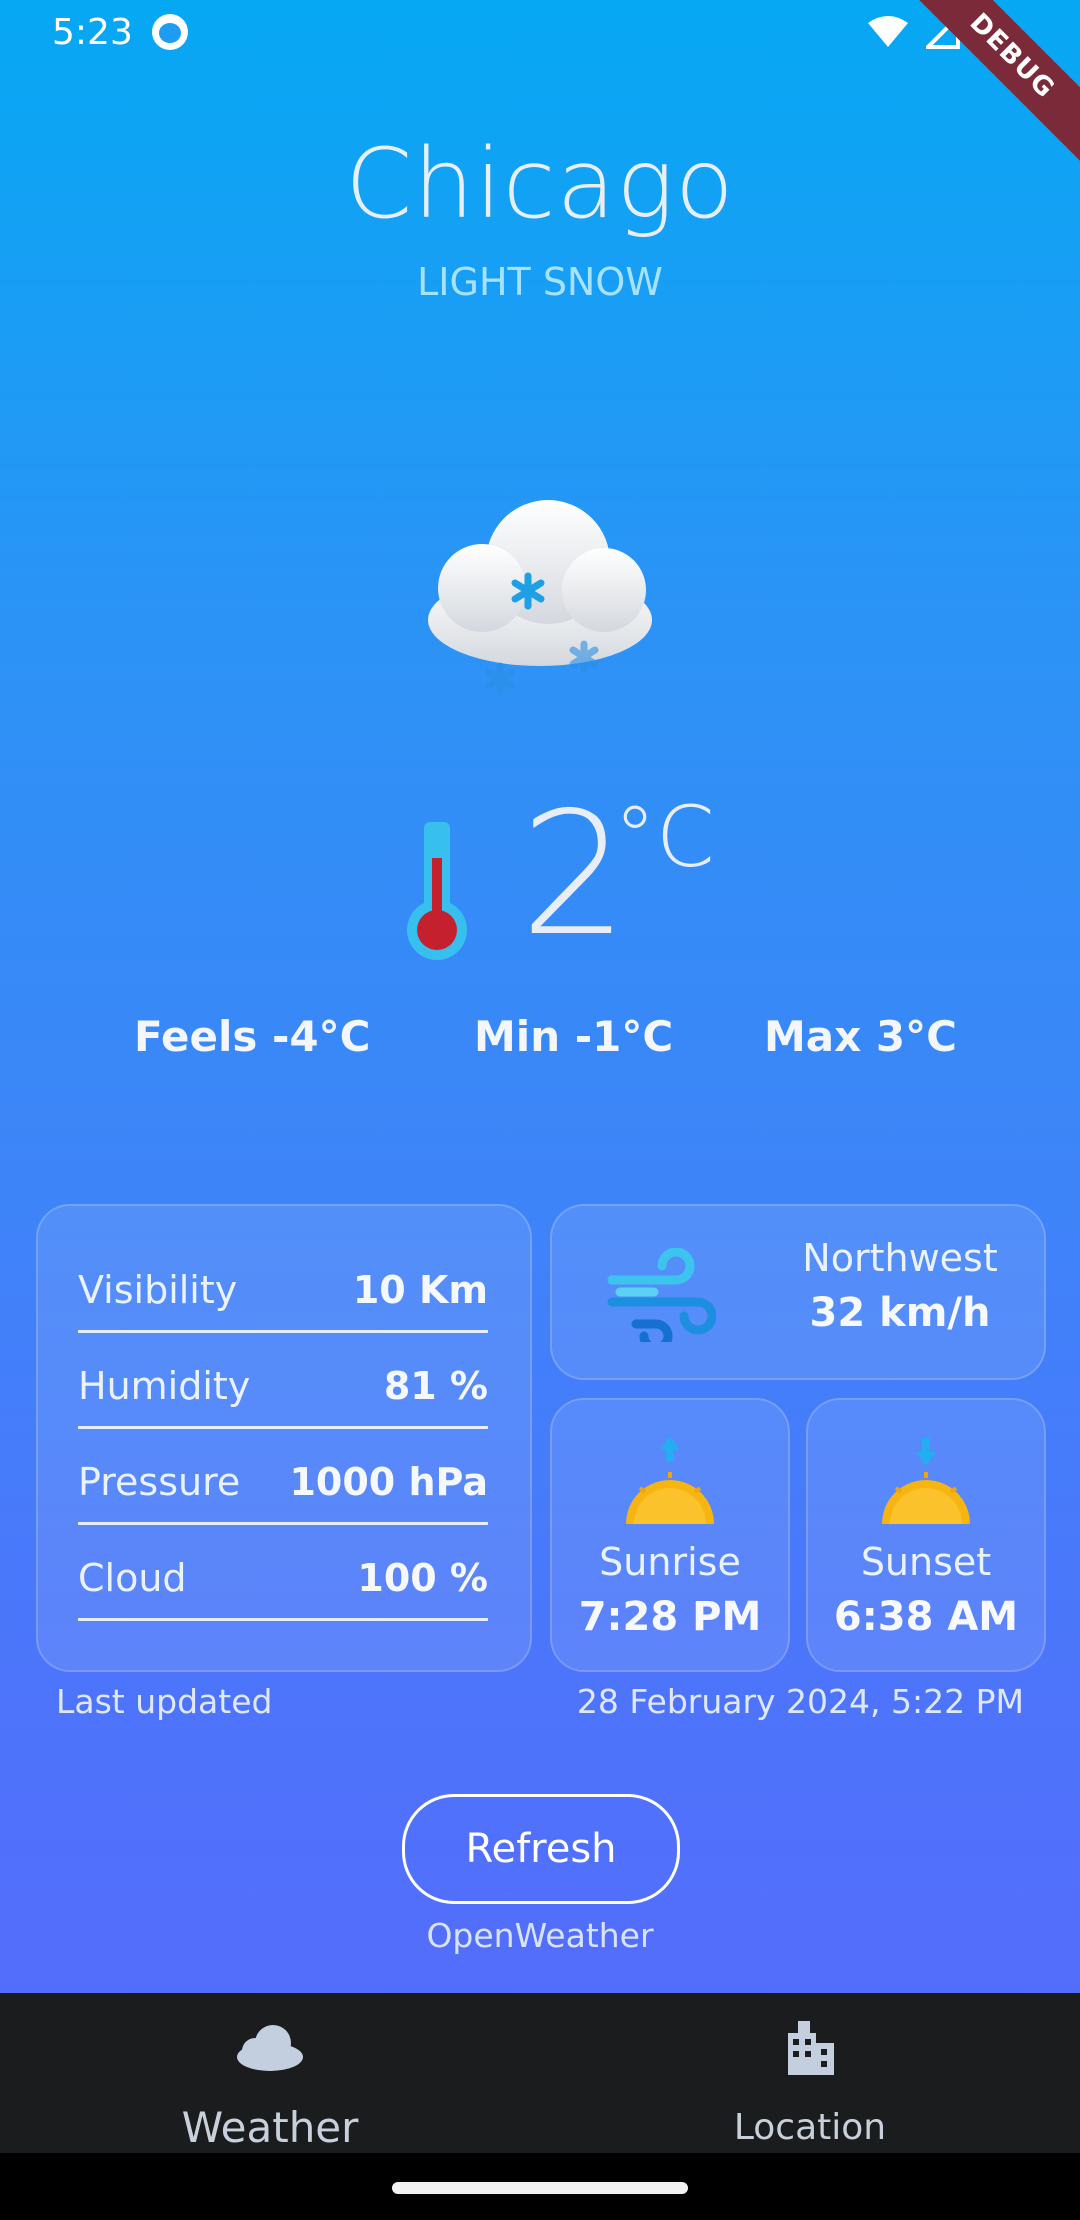 This screenshot has width=1080, height=2220. What do you see at coordinates (541, 1849) in the screenshot?
I see `refresh-button: Refresh` at bounding box center [541, 1849].